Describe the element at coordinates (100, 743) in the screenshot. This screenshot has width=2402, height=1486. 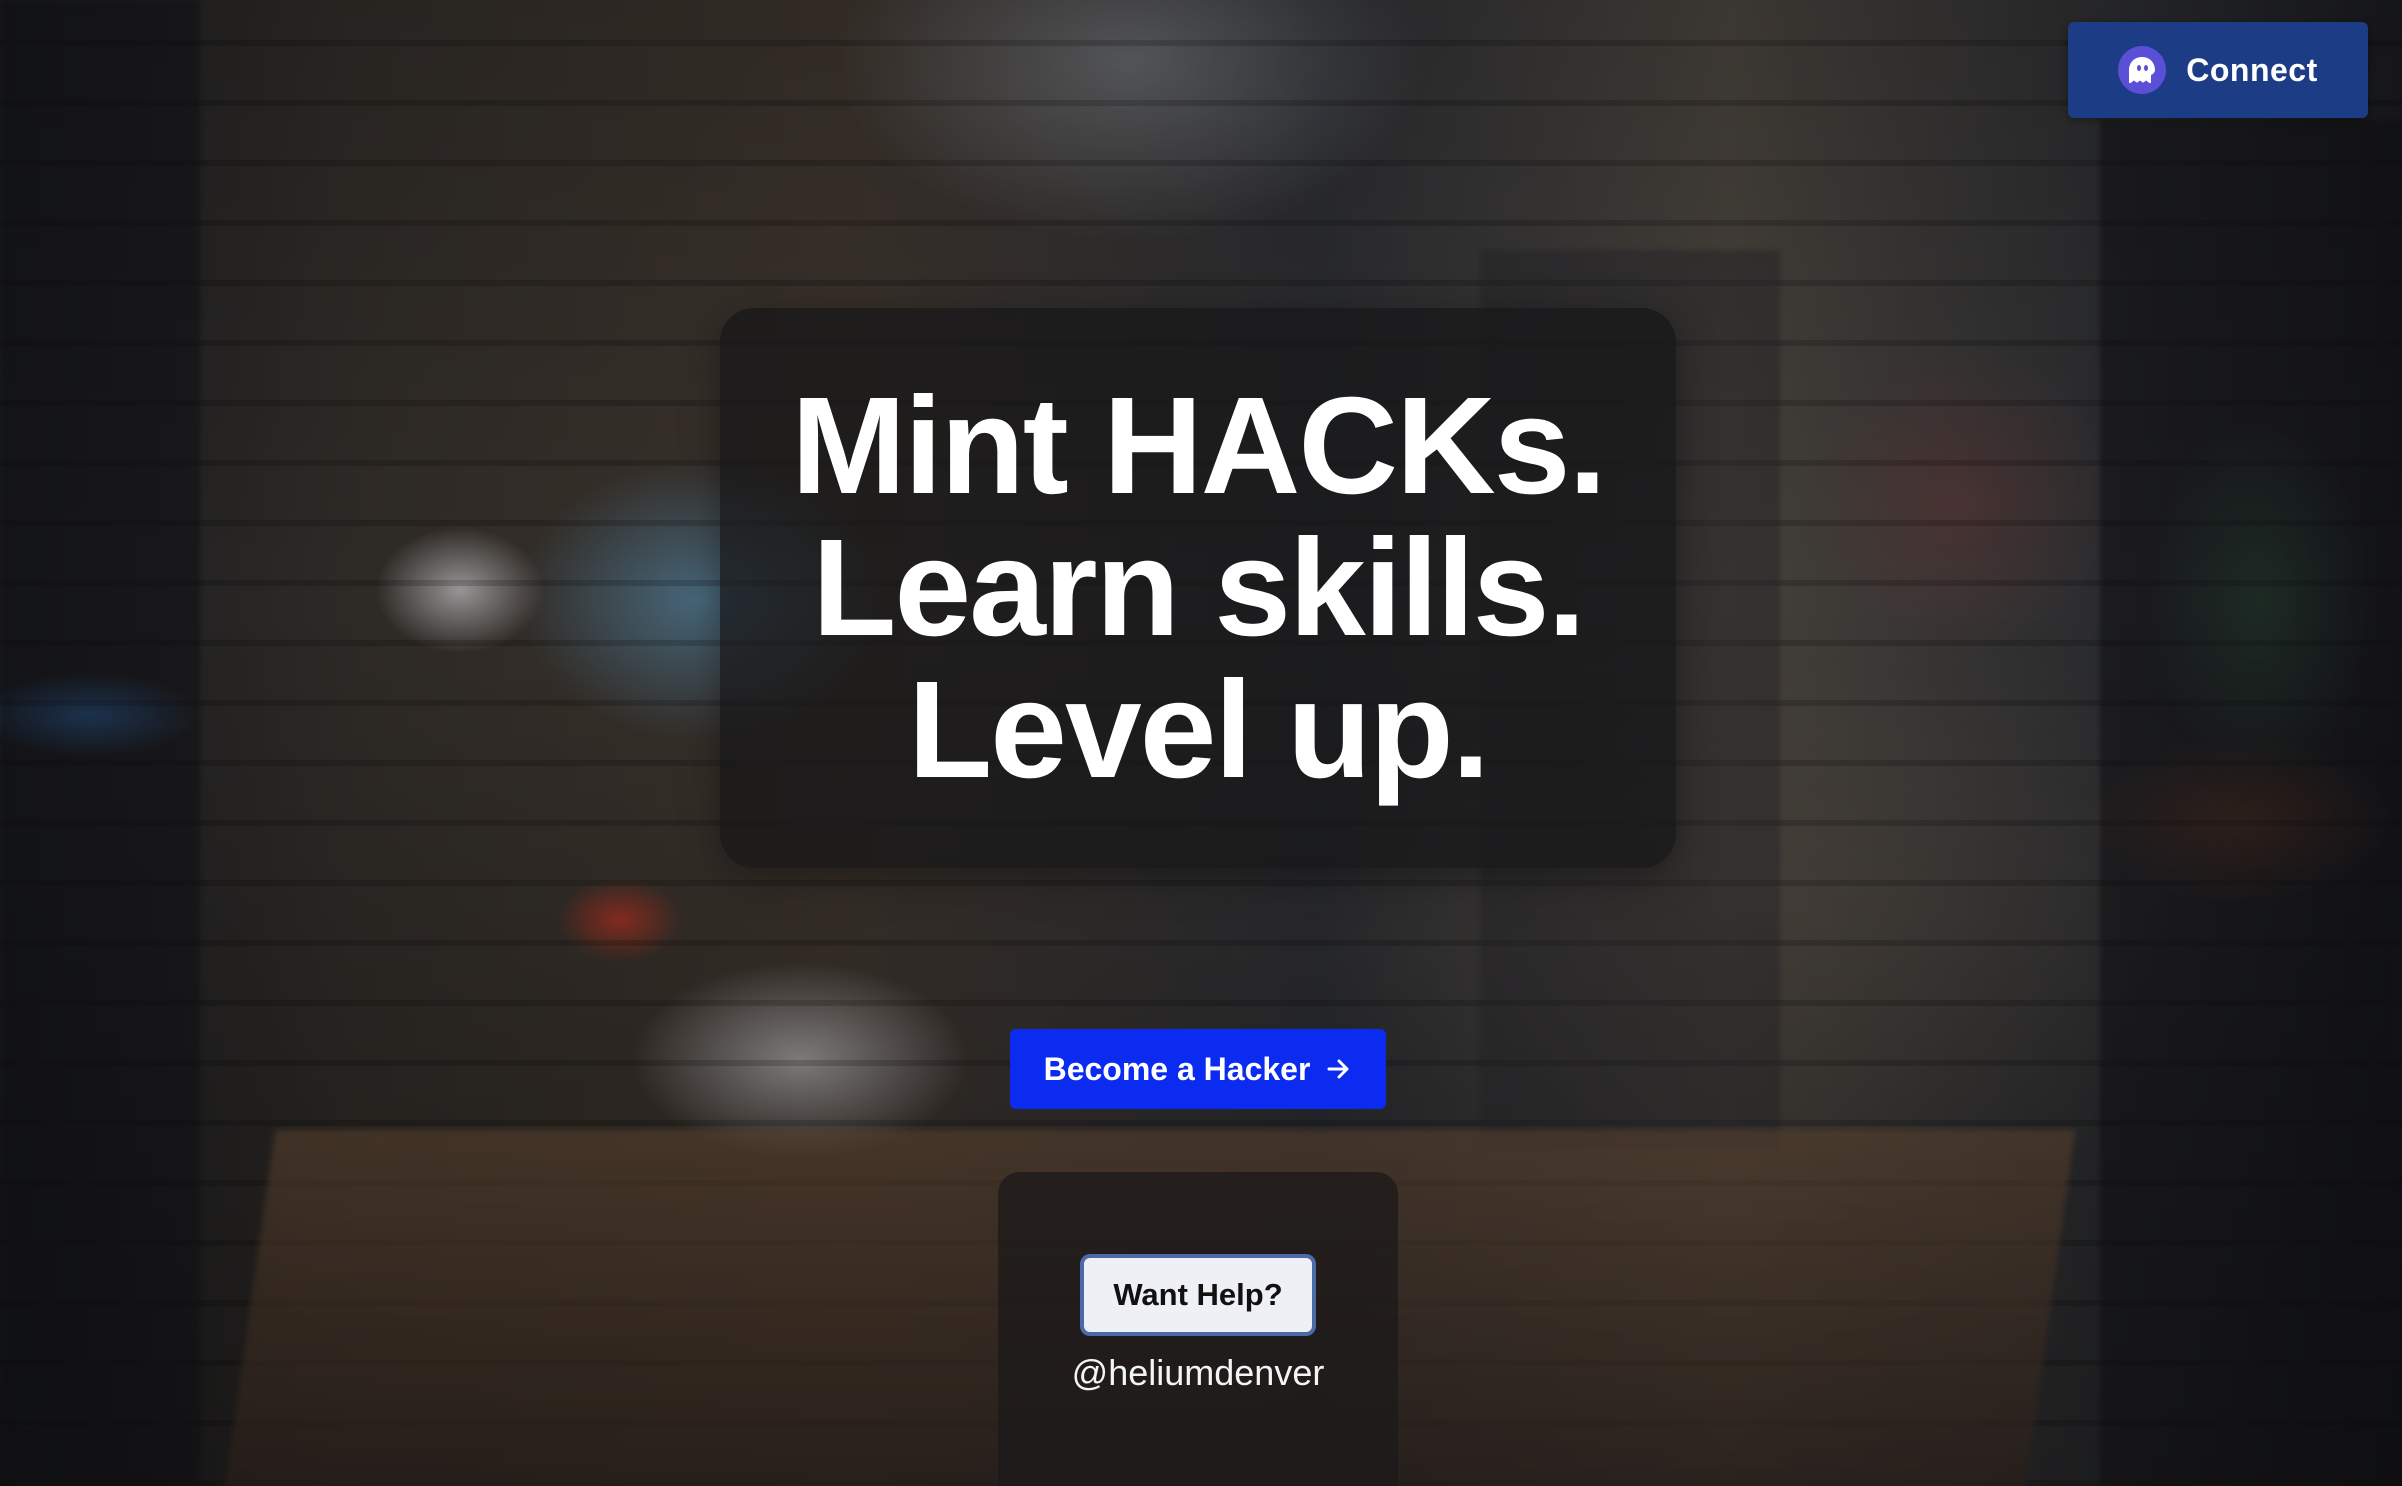
I see `background-rack-left` at that location.